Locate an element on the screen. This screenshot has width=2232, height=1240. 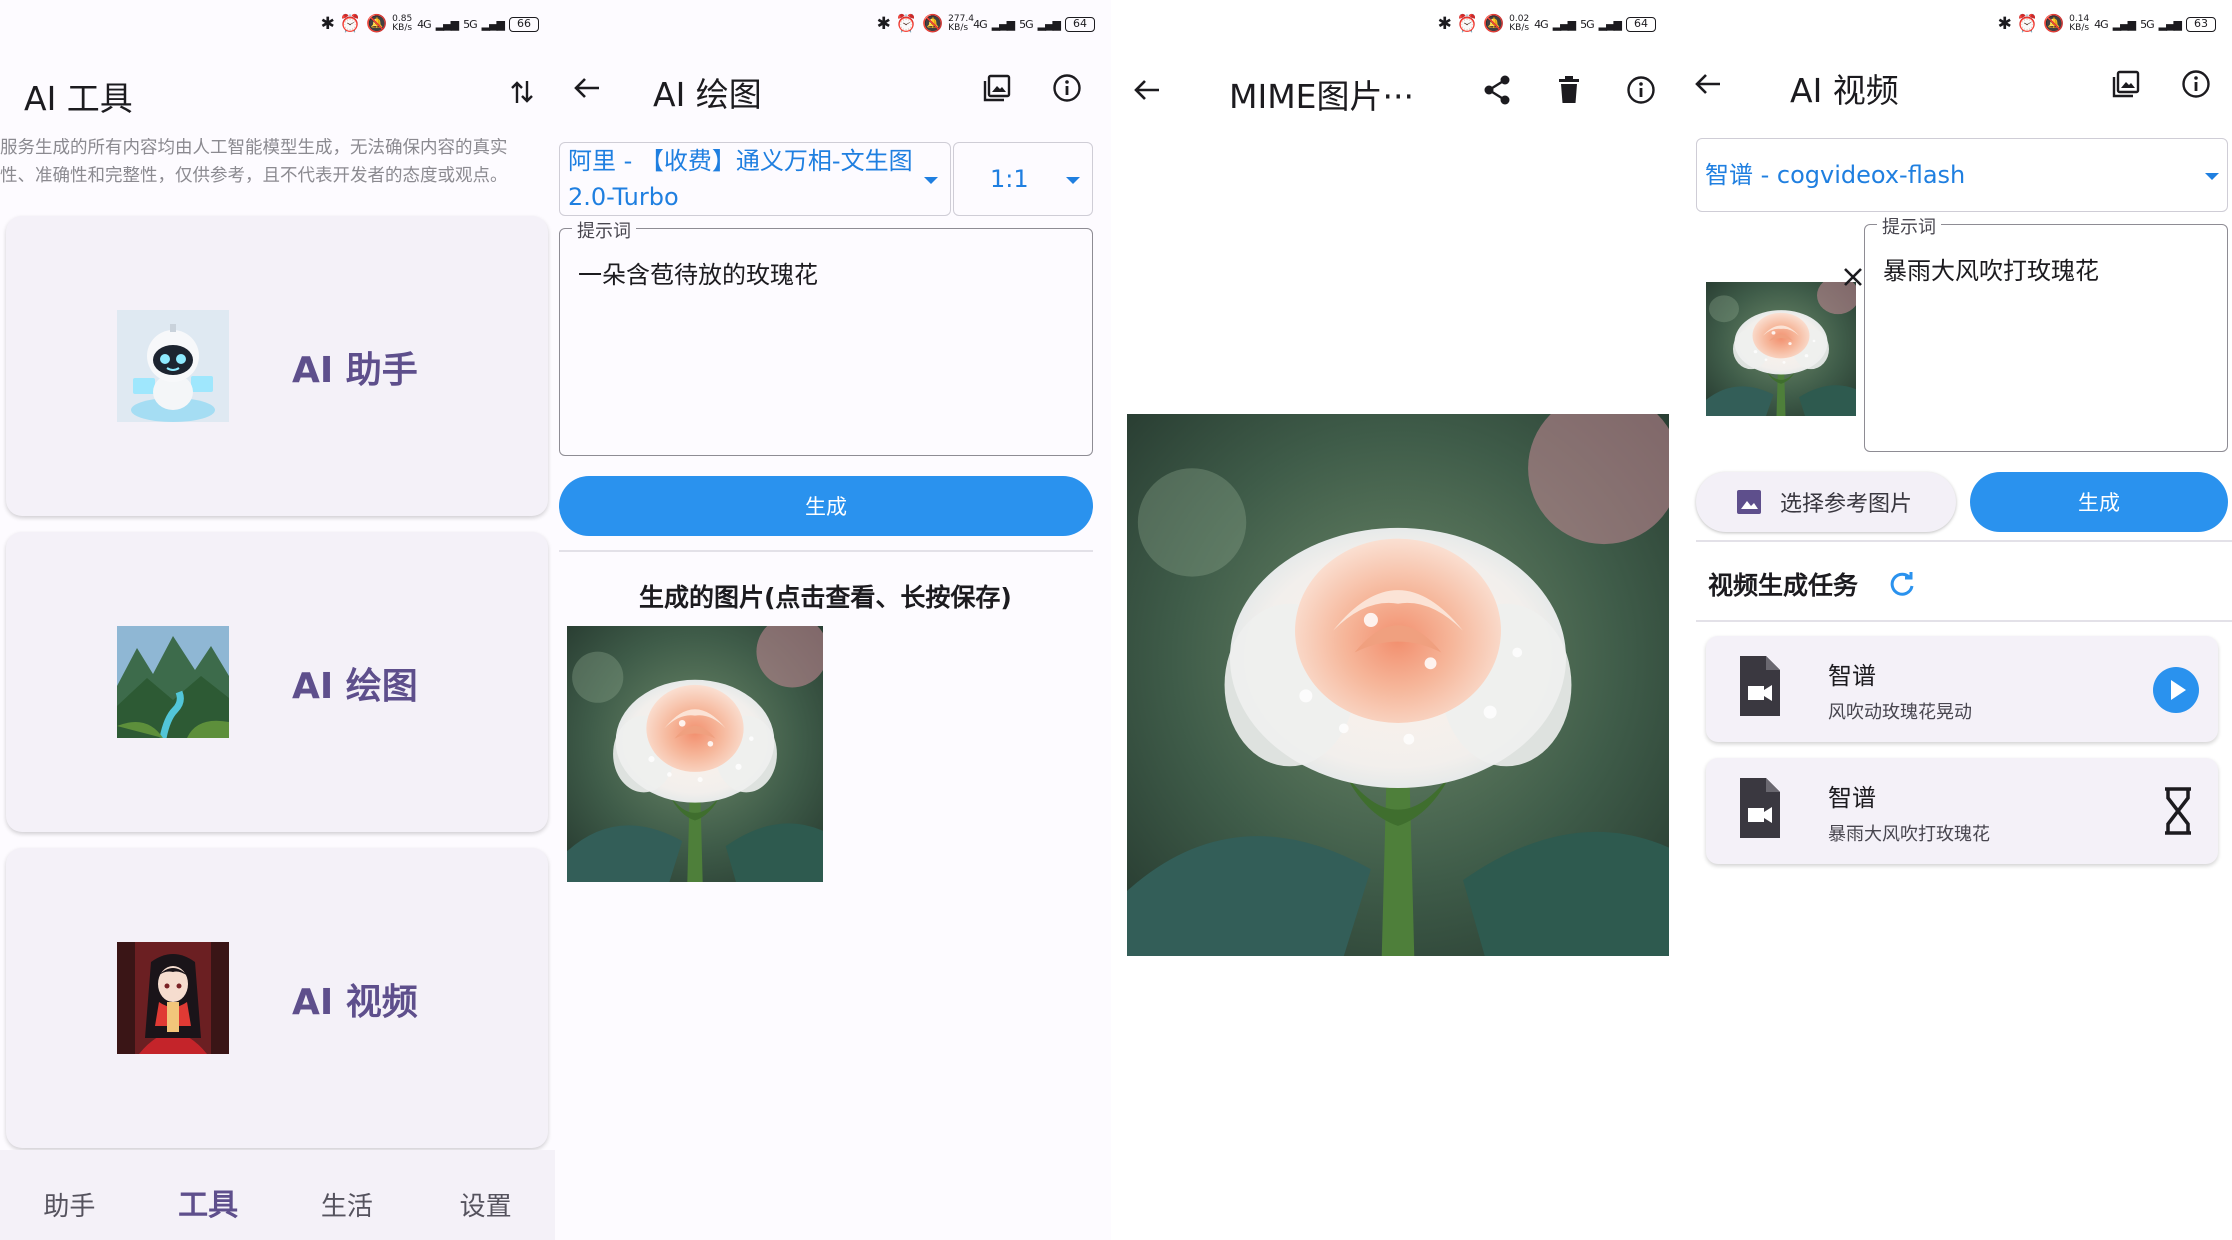
tool-card-label: AI 绘图 is located at coordinates (355, 686).